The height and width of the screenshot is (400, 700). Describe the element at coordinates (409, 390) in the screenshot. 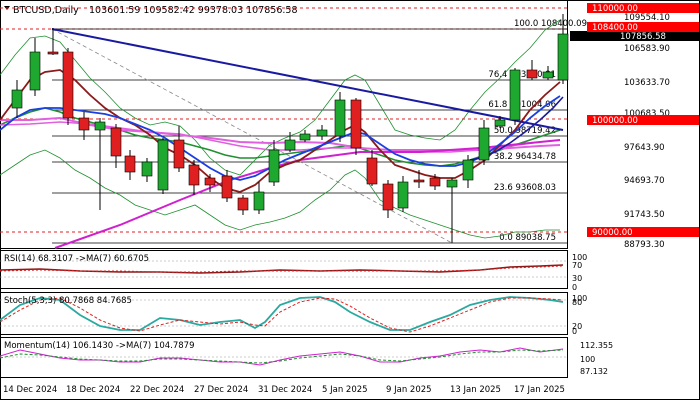

I see `date-label: 9 Jan 2025` at that location.